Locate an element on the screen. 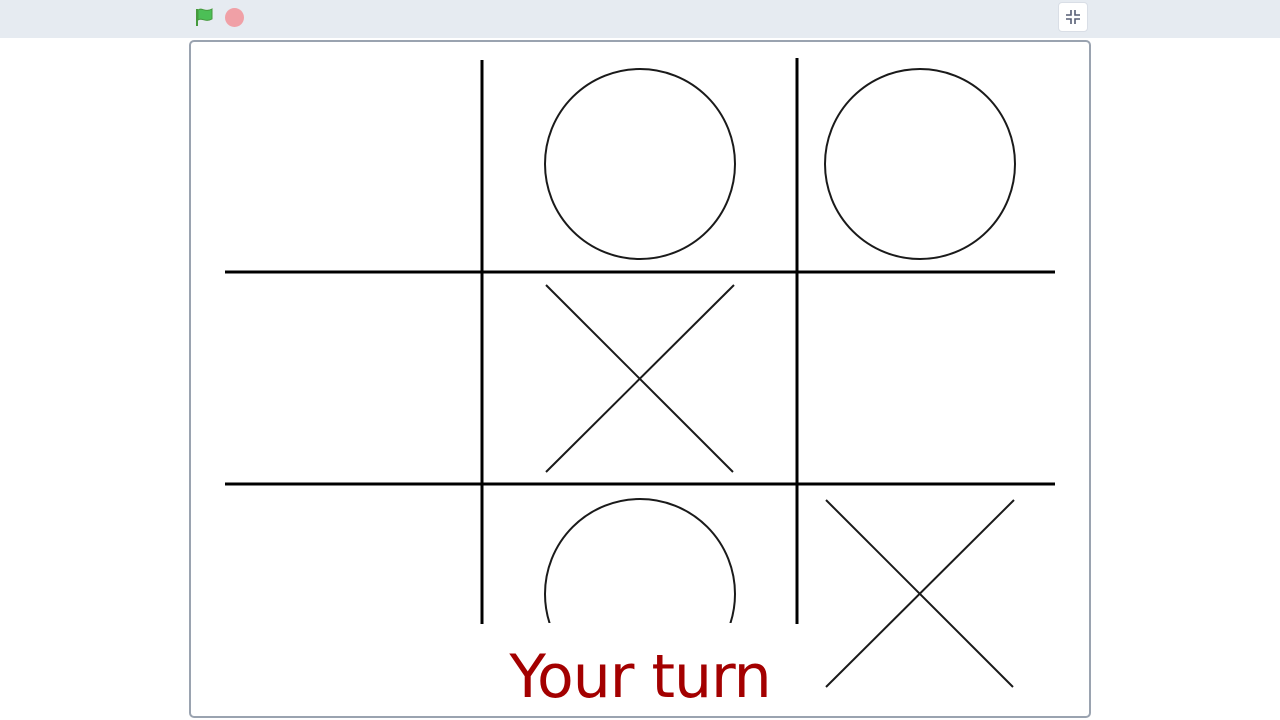 The image size is (1280, 720). stage-toolbar is located at coordinates (640, 19).